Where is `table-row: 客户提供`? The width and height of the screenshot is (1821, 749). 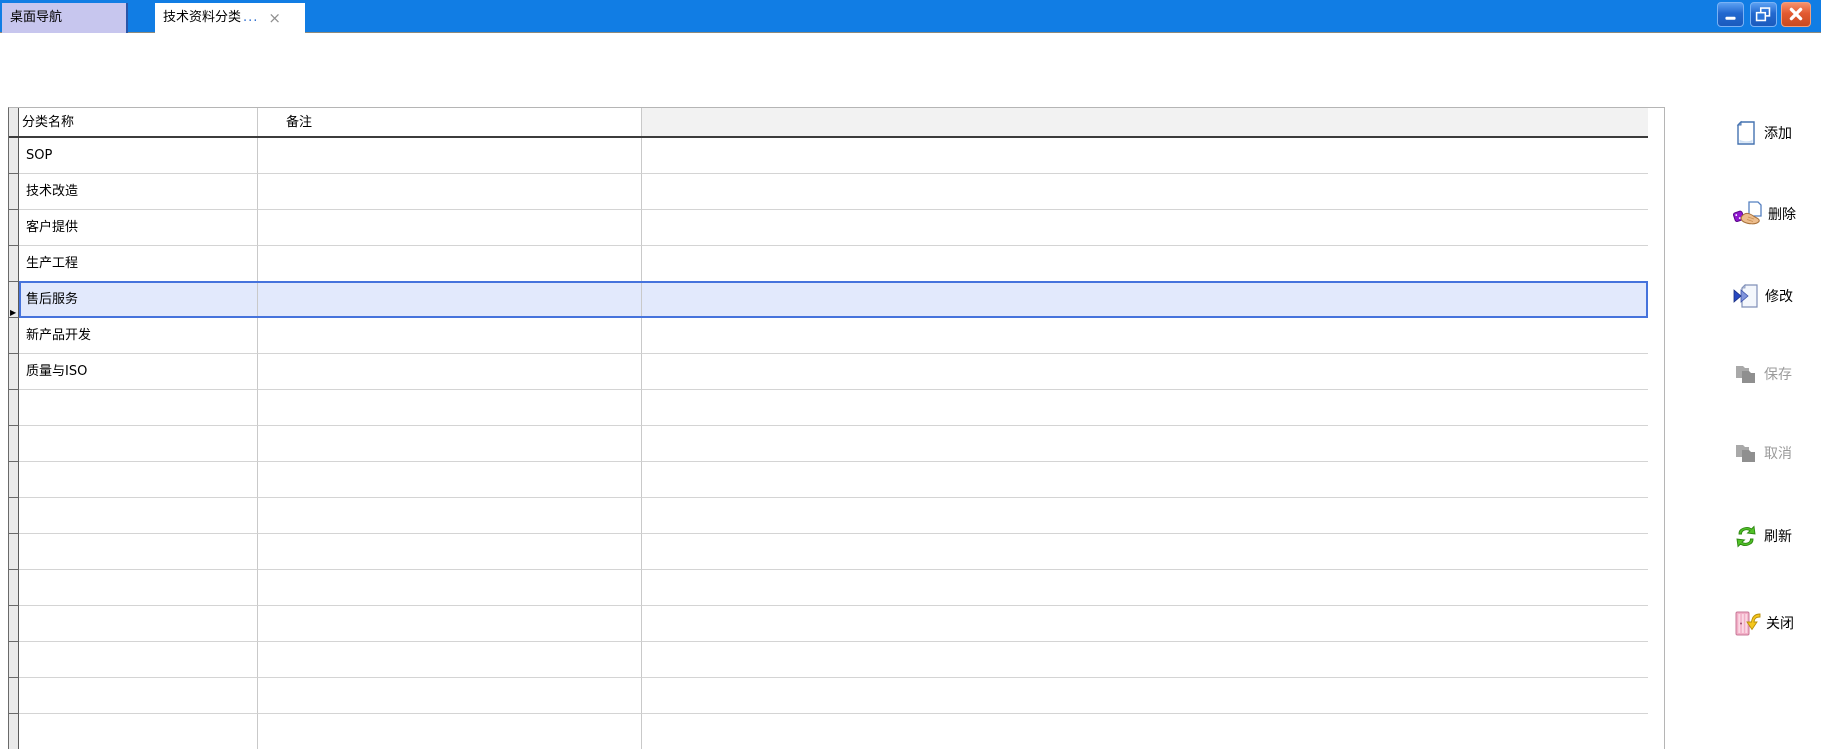 table-row: 客户提供 is located at coordinates (828, 228).